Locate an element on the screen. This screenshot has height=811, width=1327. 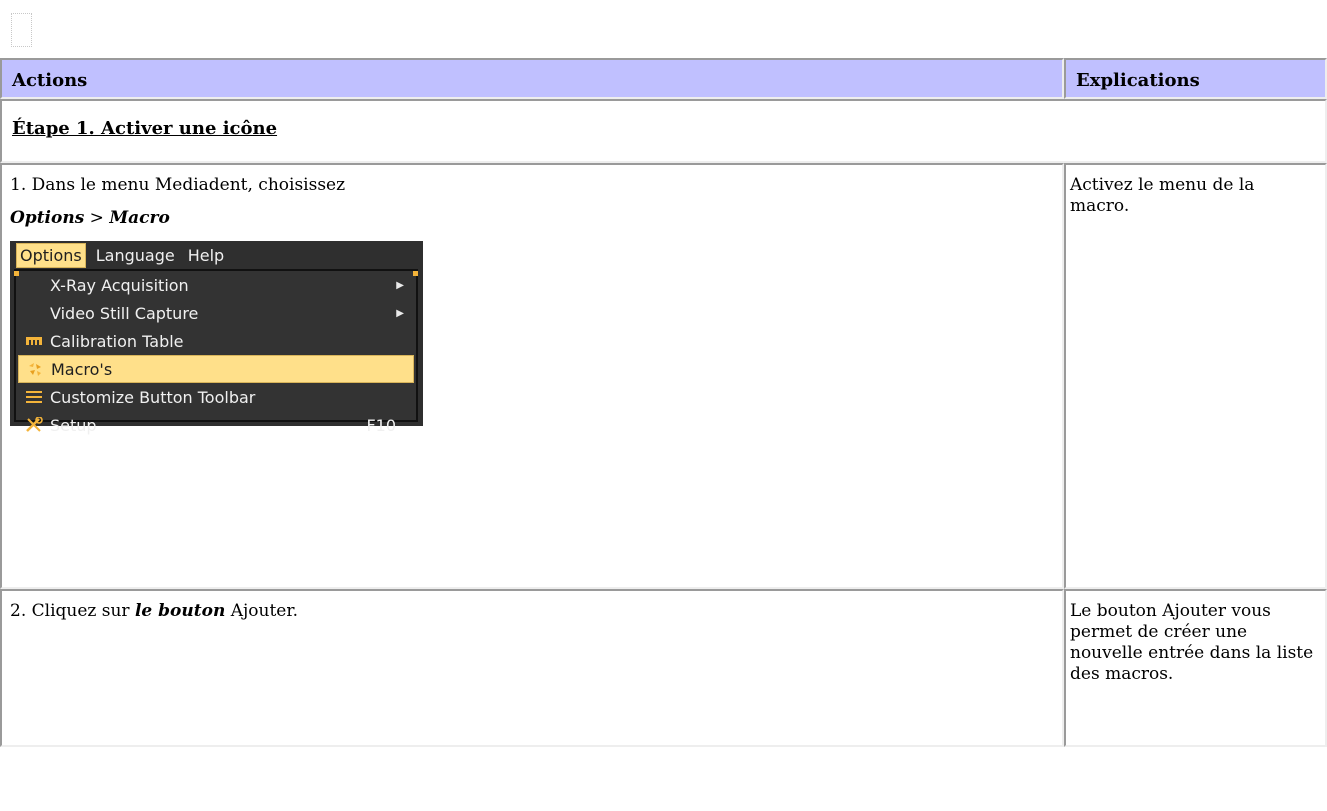
explanation-cell: Activez le menu de la macro. is located at coordinates (1195, 376).